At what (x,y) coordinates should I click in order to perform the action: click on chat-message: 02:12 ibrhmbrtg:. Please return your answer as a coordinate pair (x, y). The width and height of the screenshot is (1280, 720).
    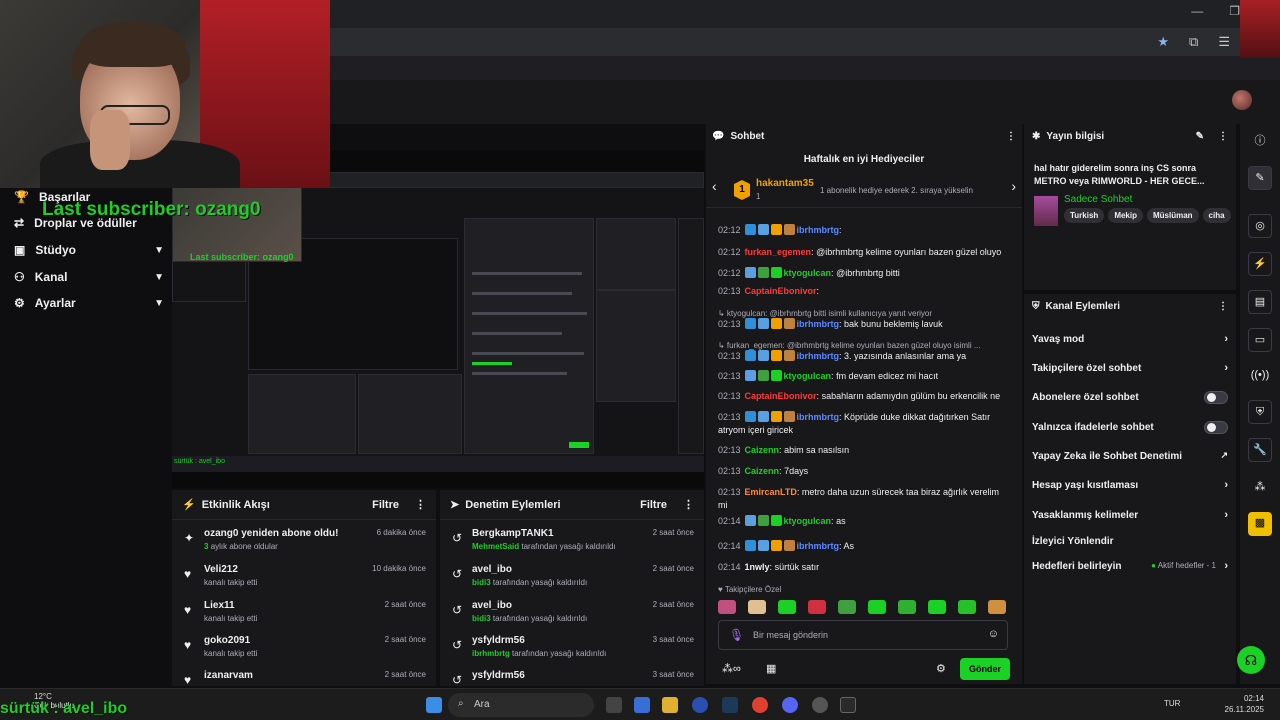
    Looking at the image, I should click on (864, 230).